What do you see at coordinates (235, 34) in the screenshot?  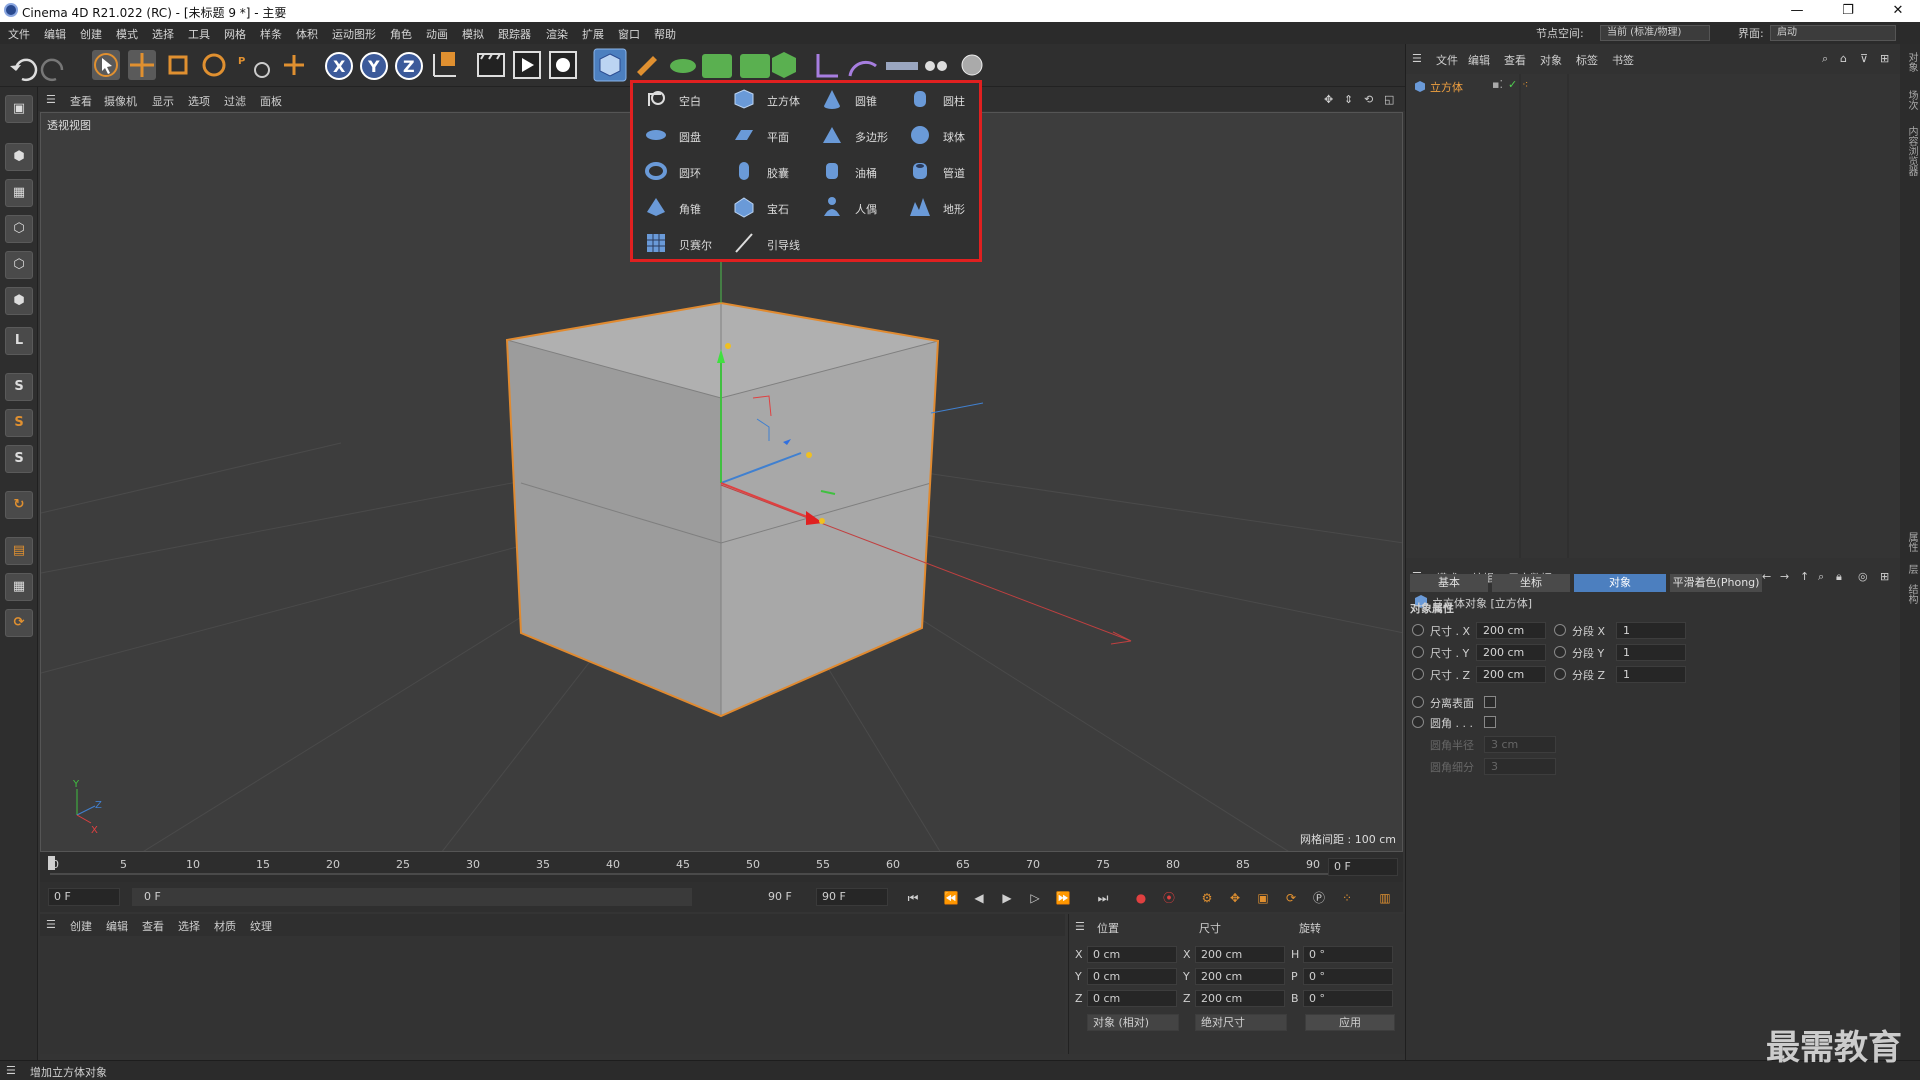 I see `menu-mesh: 网格` at bounding box center [235, 34].